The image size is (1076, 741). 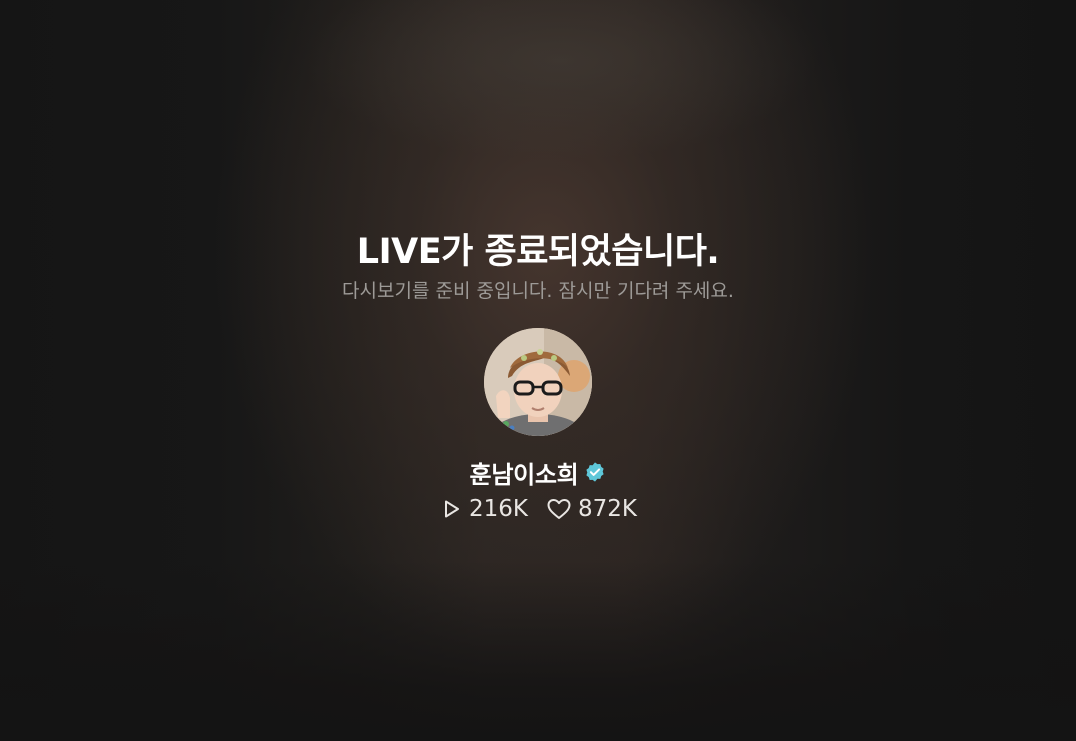 I want to click on channel-info: 훈남이소희, so click(x=538, y=472).